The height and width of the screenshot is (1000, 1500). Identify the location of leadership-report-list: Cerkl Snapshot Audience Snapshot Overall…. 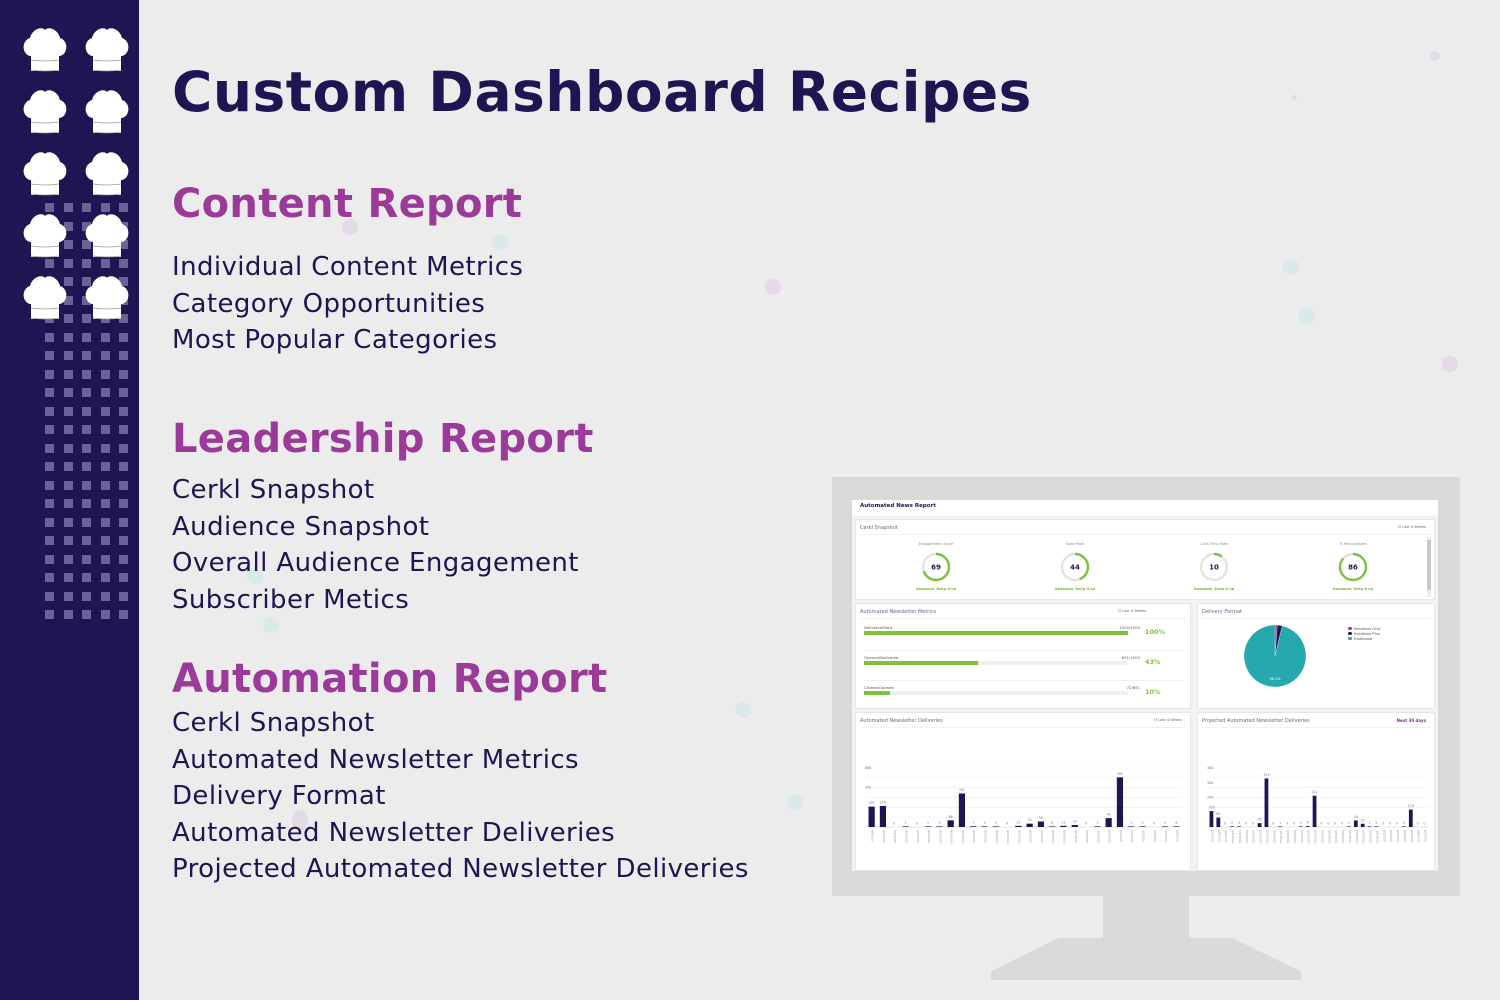
(375, 545).